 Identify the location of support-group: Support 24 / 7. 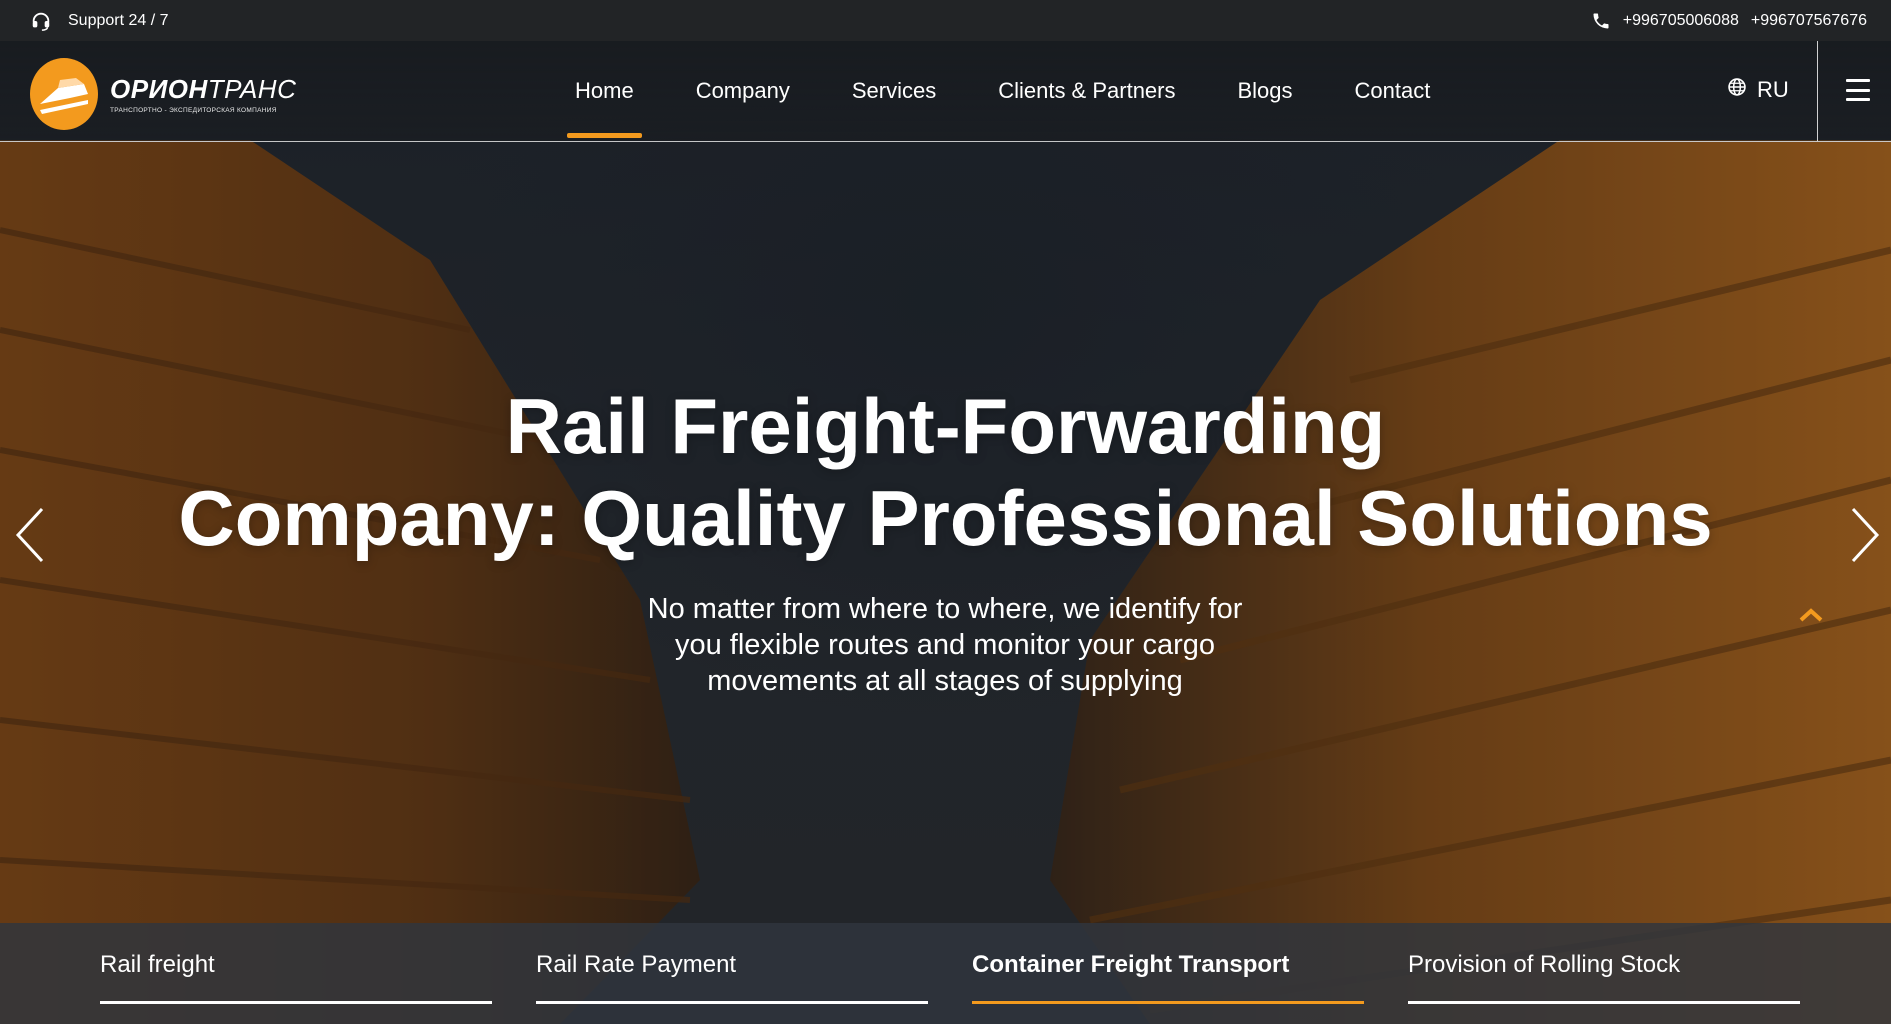
(99, 21).